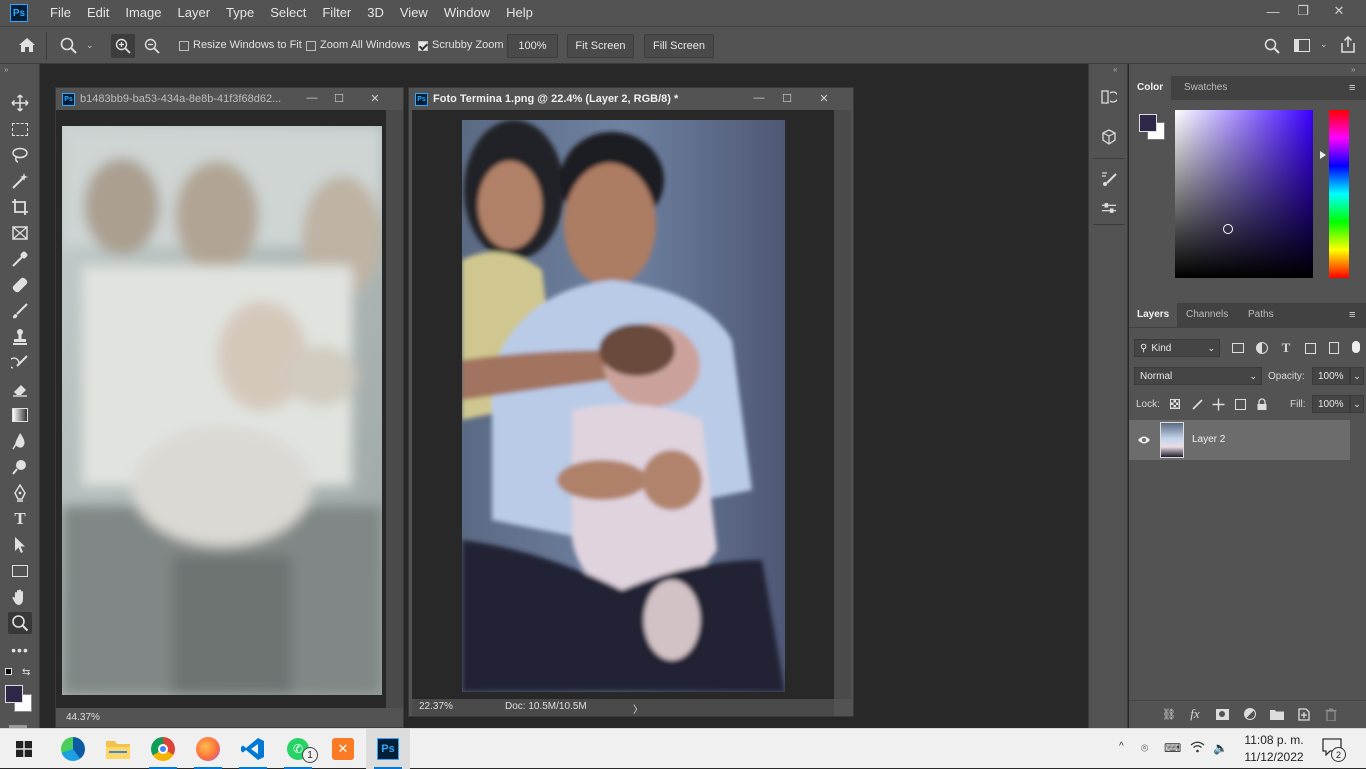  Describe the element at coordinates (1262, 348) in the screenshot. I see `filter-adjustment-icon` at that location.